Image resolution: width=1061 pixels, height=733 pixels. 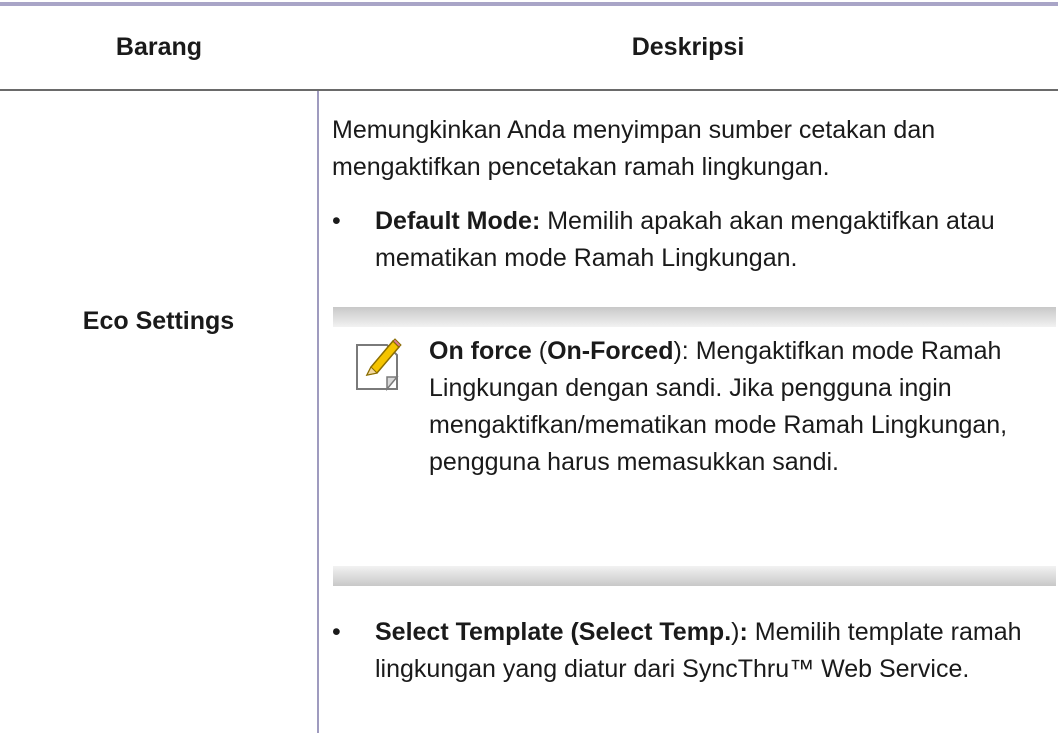 What do you see at coordinates (458, 221) in the screenshot?
I see `list-item-label: Default Mode:` at bounding box center [458, 221].